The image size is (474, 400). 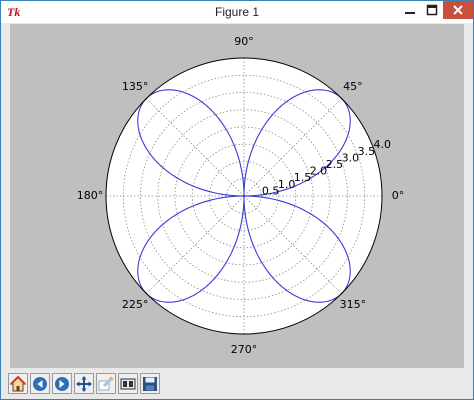 I want to click on home-button, so click(x=18, y=383).